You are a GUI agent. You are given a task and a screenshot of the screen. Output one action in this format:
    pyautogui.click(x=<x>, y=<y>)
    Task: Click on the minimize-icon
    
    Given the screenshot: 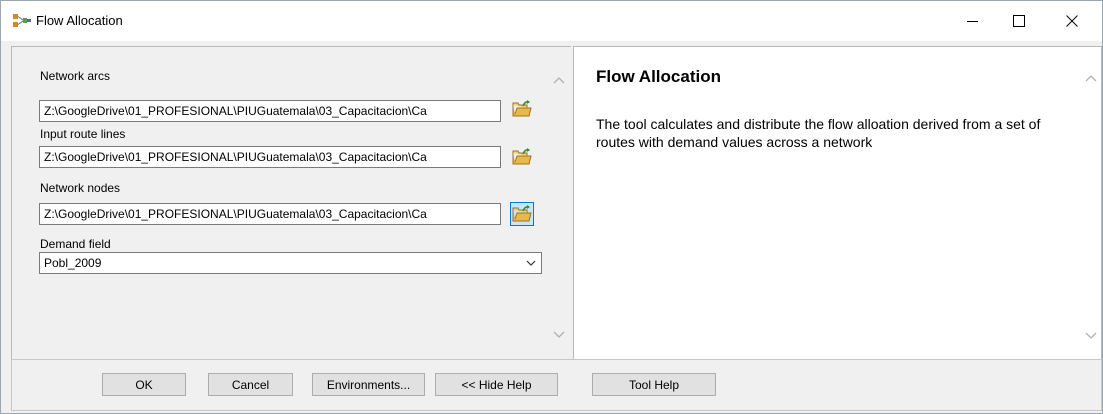 What is the action you would take?
    pyautogui.click(x=972, y=21)
    